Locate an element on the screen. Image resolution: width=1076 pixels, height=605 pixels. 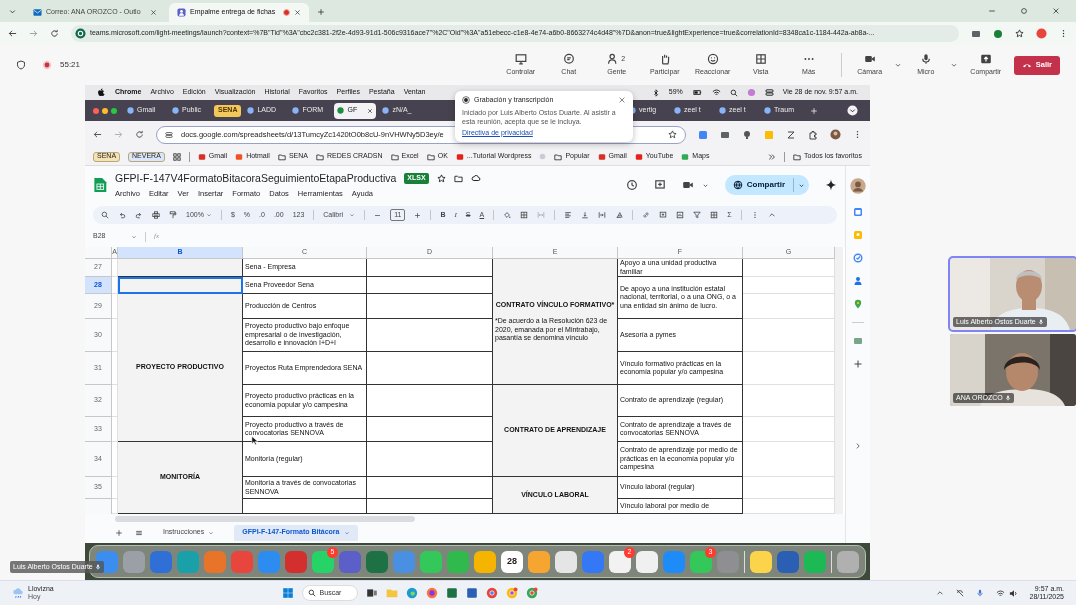
share-button: Compartir is located at coordinates (766, 185).